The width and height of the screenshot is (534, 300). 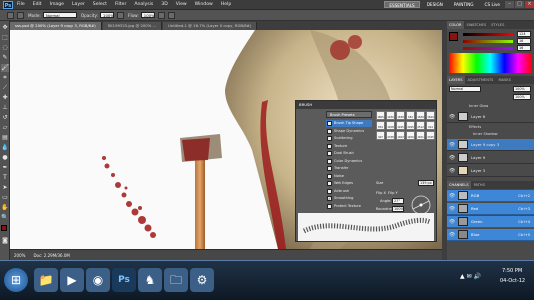 I want to click on brush-option-3: Texture, so click(x=349, y=146).